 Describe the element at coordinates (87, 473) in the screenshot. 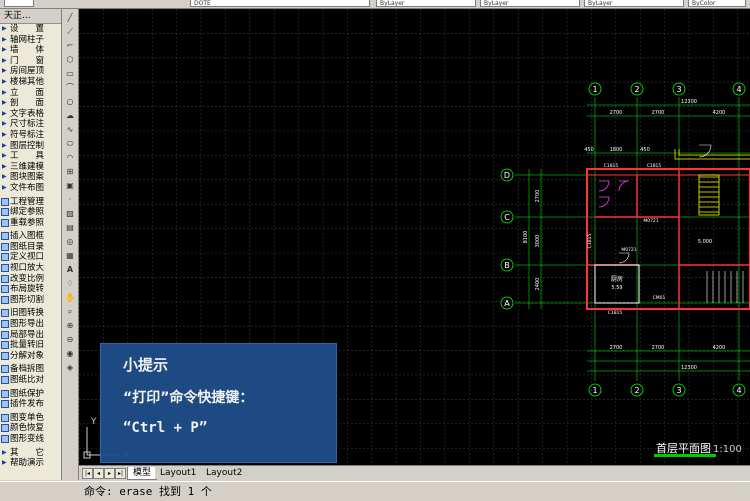

I see `first-tab-icon: |◂` at that location.